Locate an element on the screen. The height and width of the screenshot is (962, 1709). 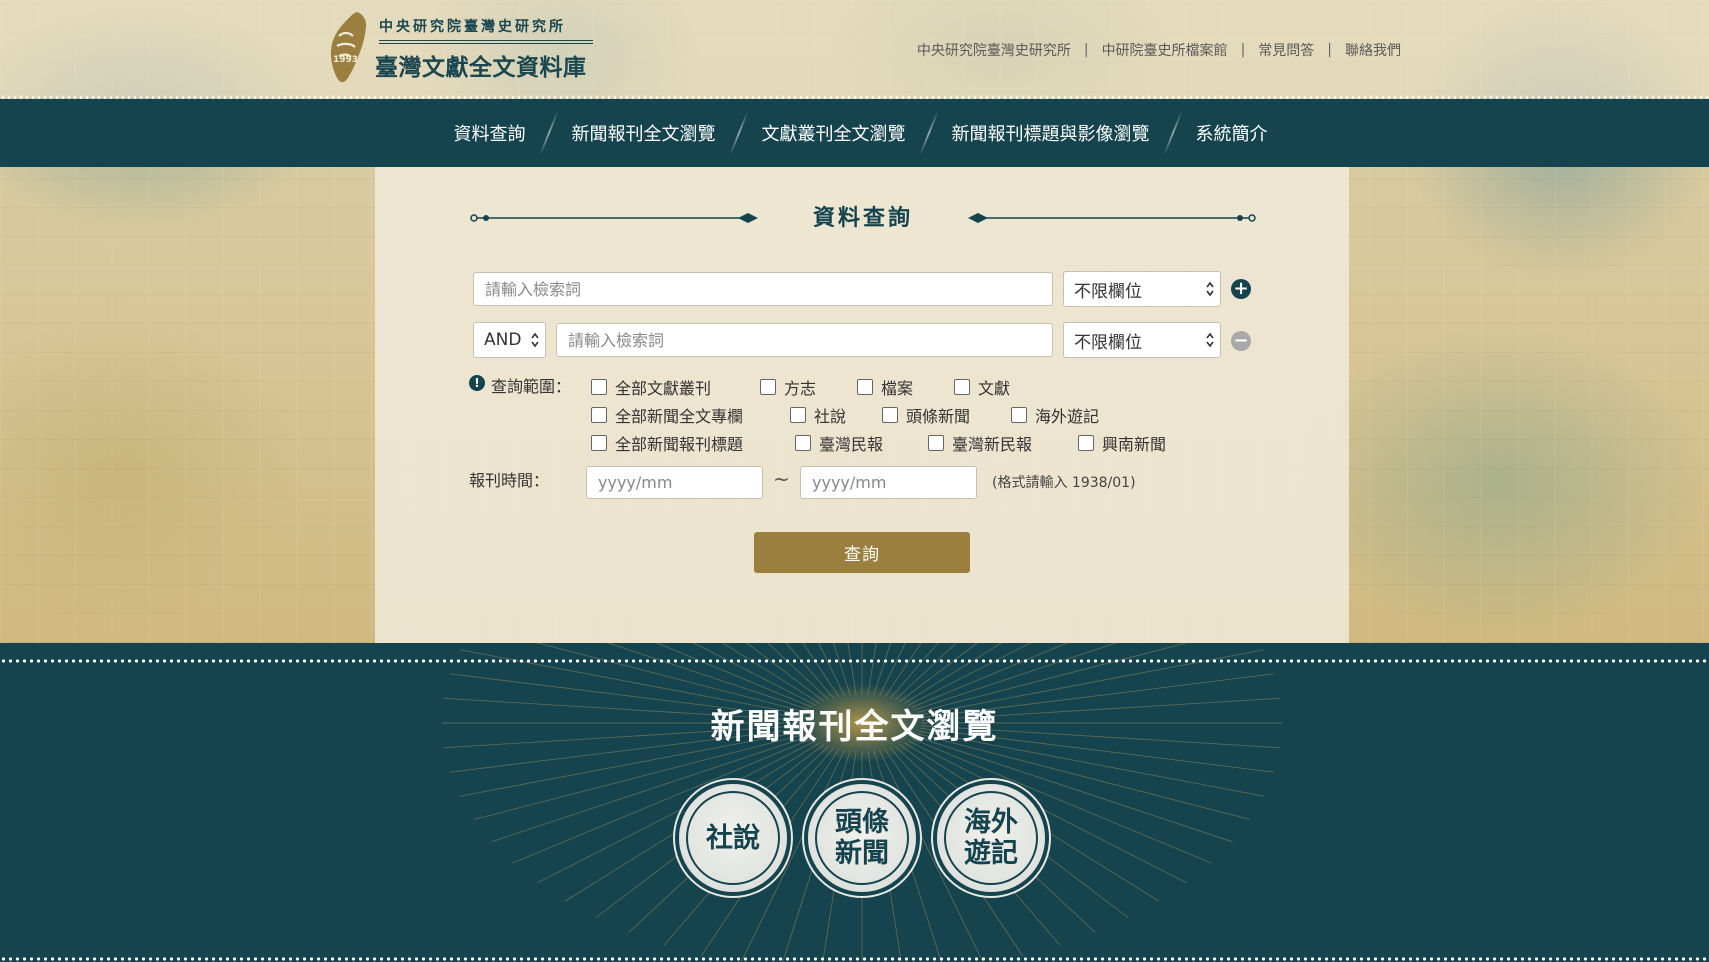
date-range-label: 報刊時間： is located at coordinates (509, 480).